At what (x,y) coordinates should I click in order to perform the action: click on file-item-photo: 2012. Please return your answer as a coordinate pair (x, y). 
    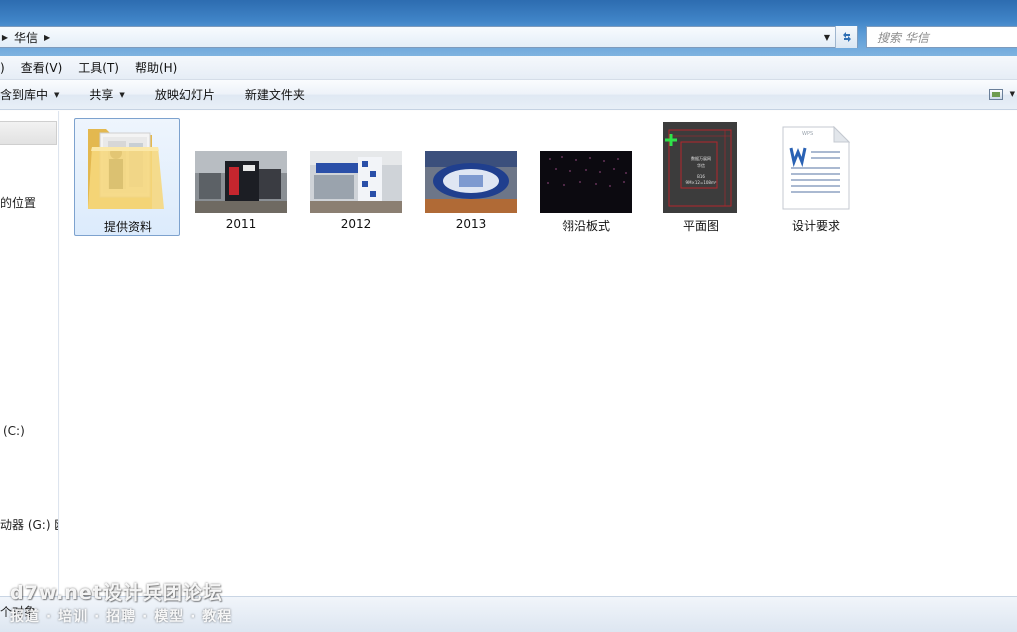
    Looking at the image, I should click on (356, 177).